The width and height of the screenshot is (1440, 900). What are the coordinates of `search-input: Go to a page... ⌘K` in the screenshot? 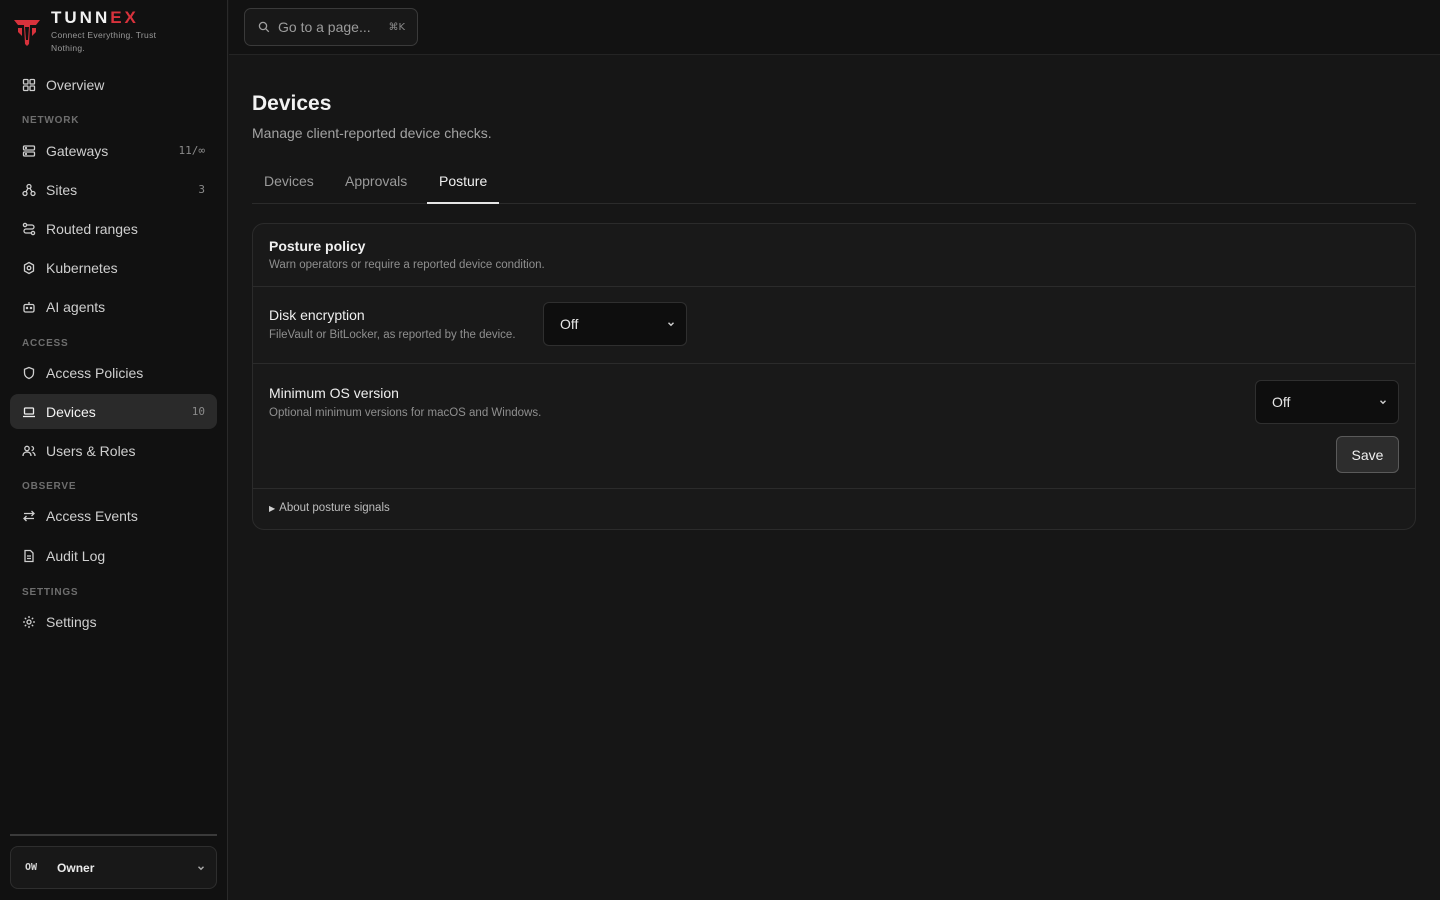 It's located at (331, 27).